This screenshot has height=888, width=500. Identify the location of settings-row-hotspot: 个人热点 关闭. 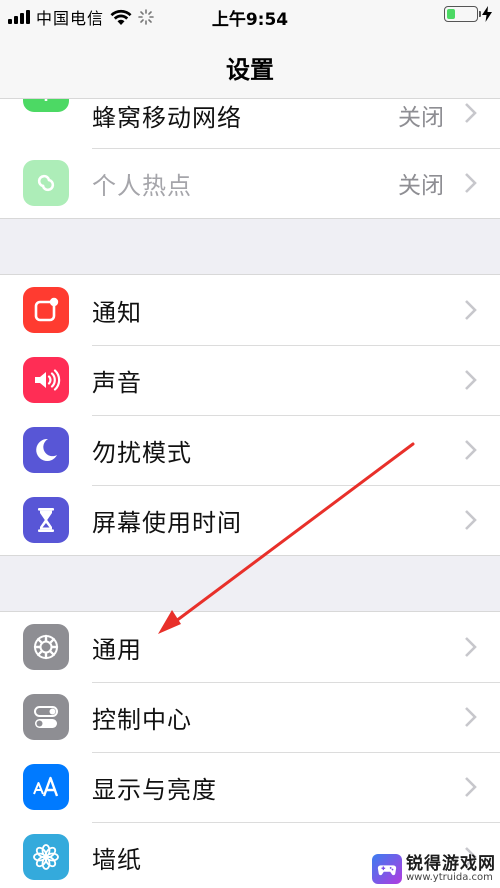
(250, 183).